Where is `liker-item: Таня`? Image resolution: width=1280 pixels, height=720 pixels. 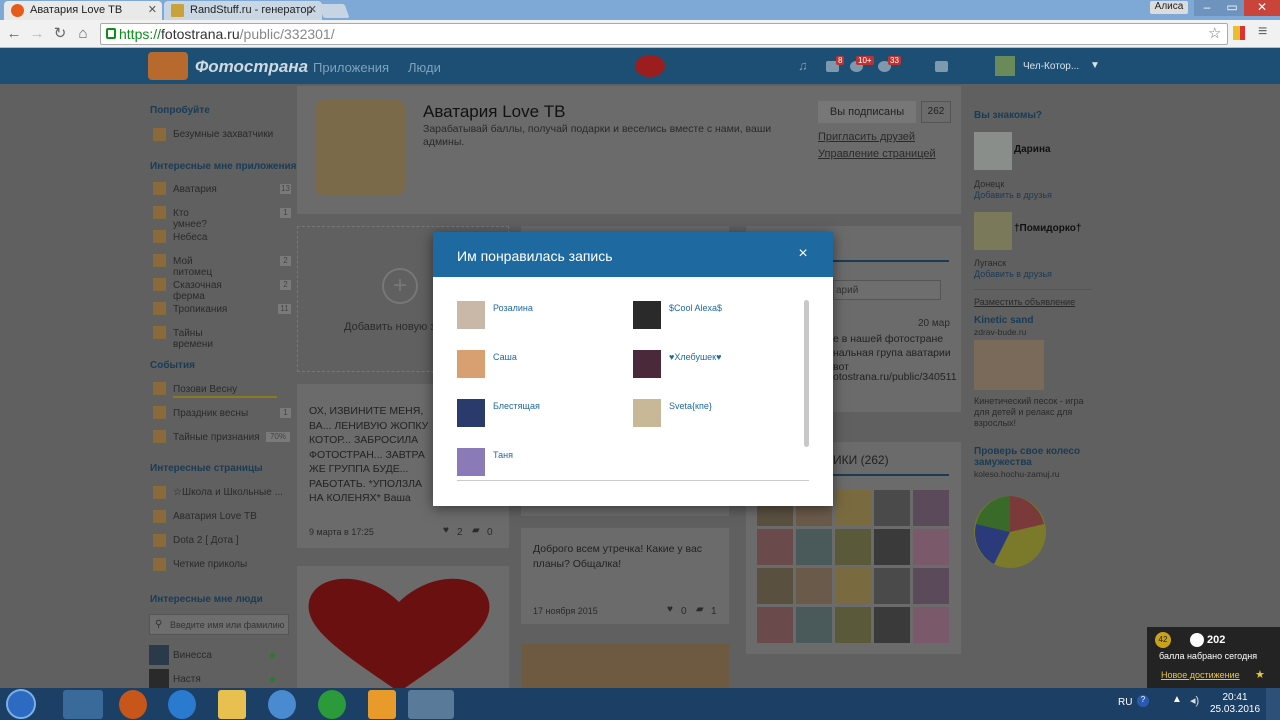 liker-item: Таня is located at coordinates (542, 463).